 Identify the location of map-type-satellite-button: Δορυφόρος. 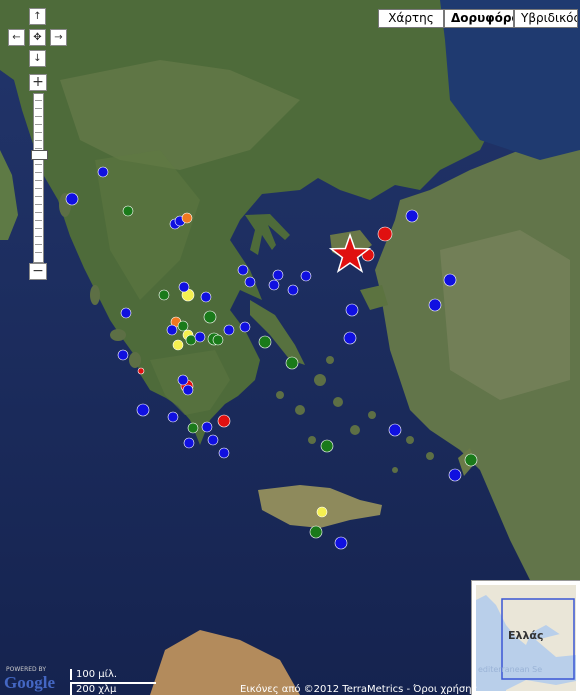
(479, 18).